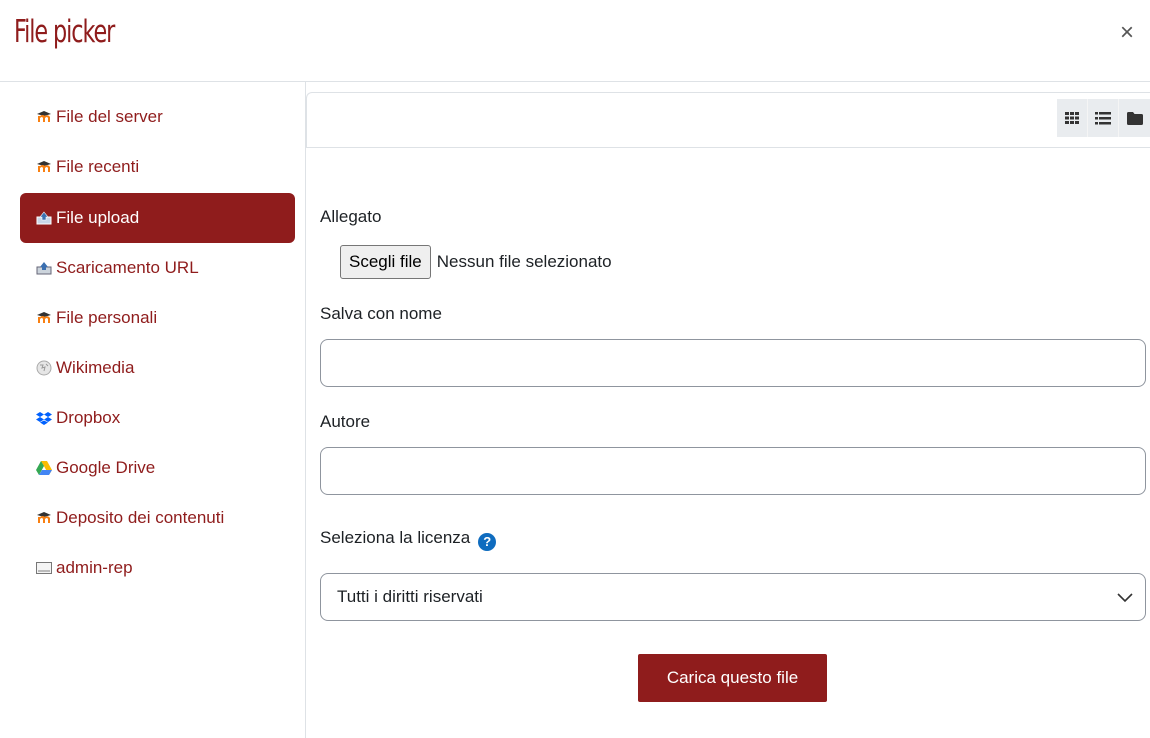 This screenshot has height=738, width=1150. What do you see at coordinates (395, 537) in the screenshot?
I see `license-label: Seleziona la licenza` at bounding box center [395, 537].